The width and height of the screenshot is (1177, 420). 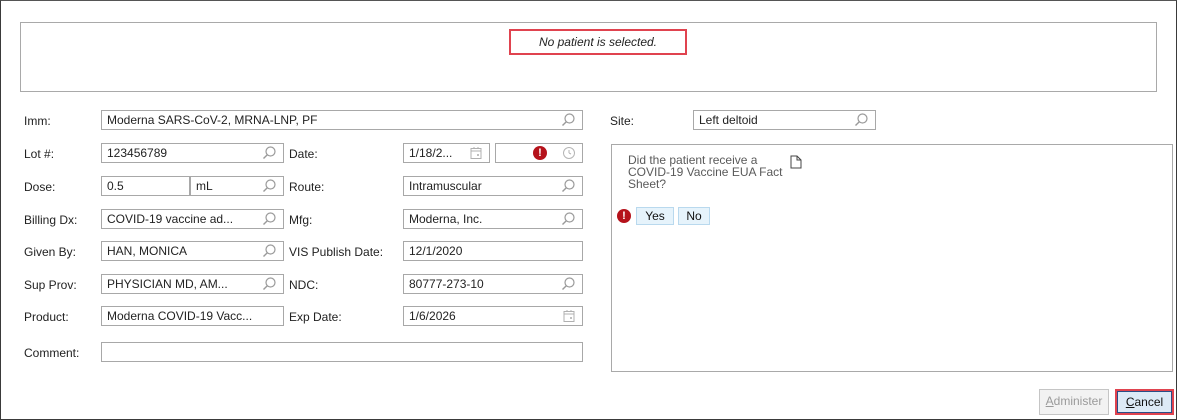 I want to click on exp-date-label: Exp Date:, so click(x=315, y=317).